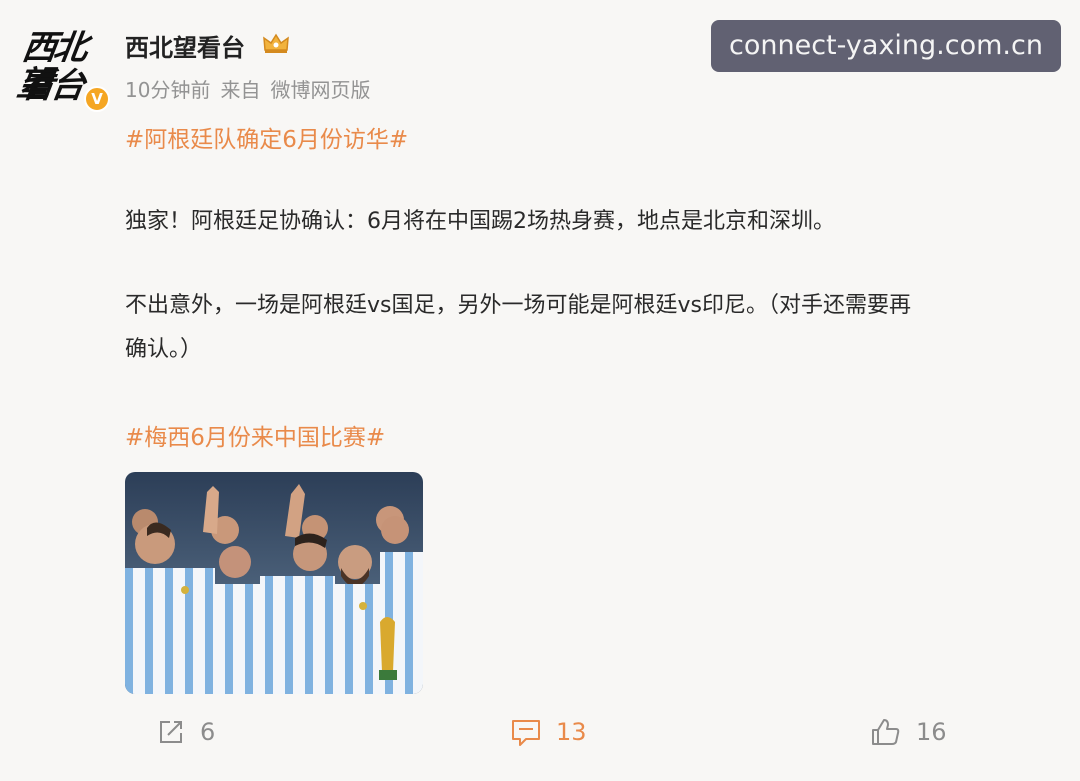  What do you see at coordinates (276, 43) in the screenshot?
I see `crown-icon` at bounding box center [276, 43].